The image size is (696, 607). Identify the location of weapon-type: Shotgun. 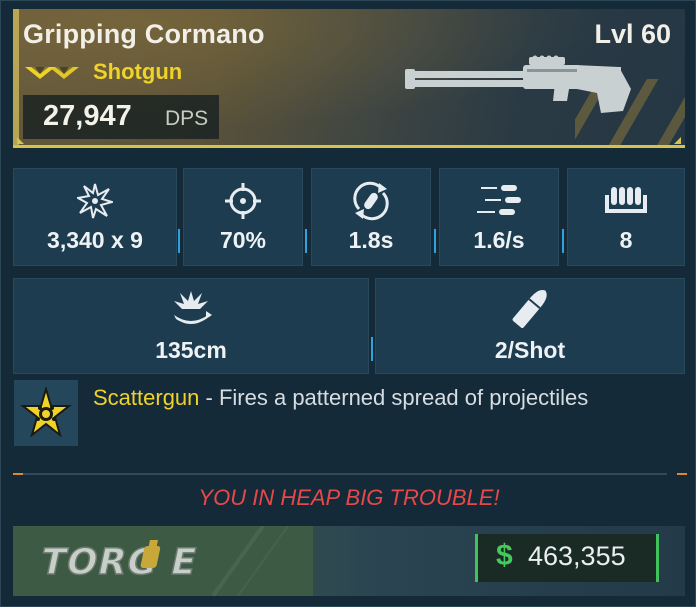
(138, 71).